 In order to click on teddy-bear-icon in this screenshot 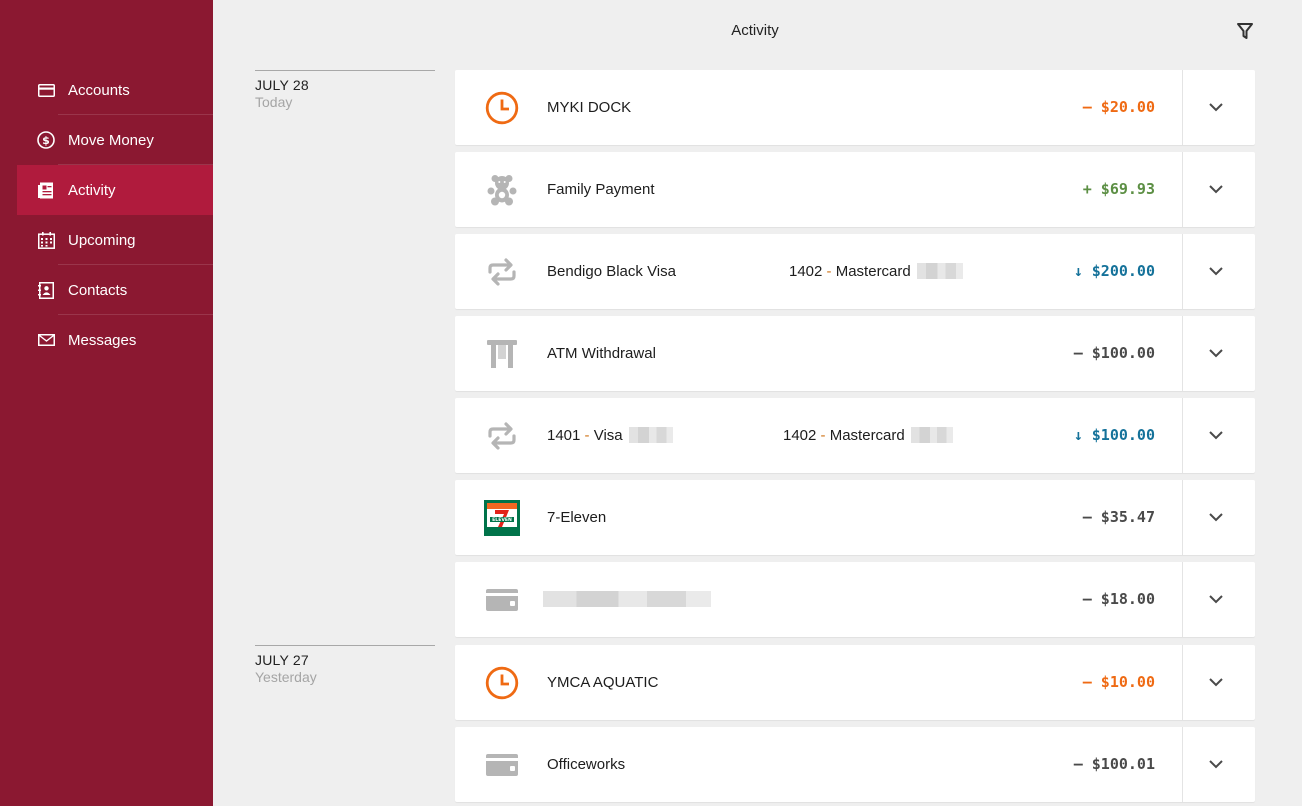, I will do `click(502, 190)`.